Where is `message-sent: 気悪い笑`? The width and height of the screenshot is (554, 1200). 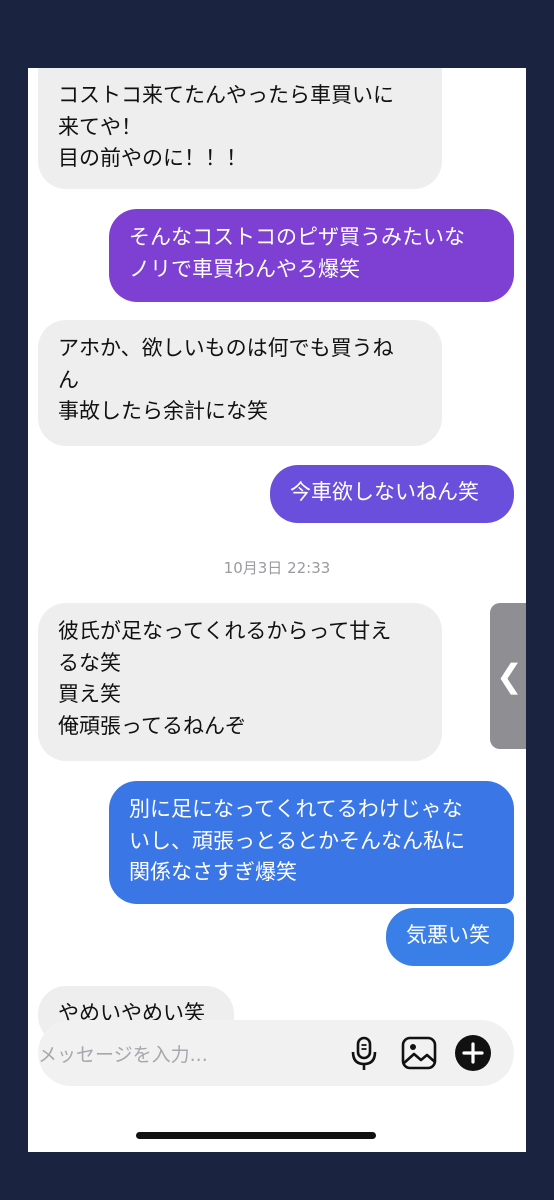
message-sent: 気悪い笑 is located at coordinates (450, 937).